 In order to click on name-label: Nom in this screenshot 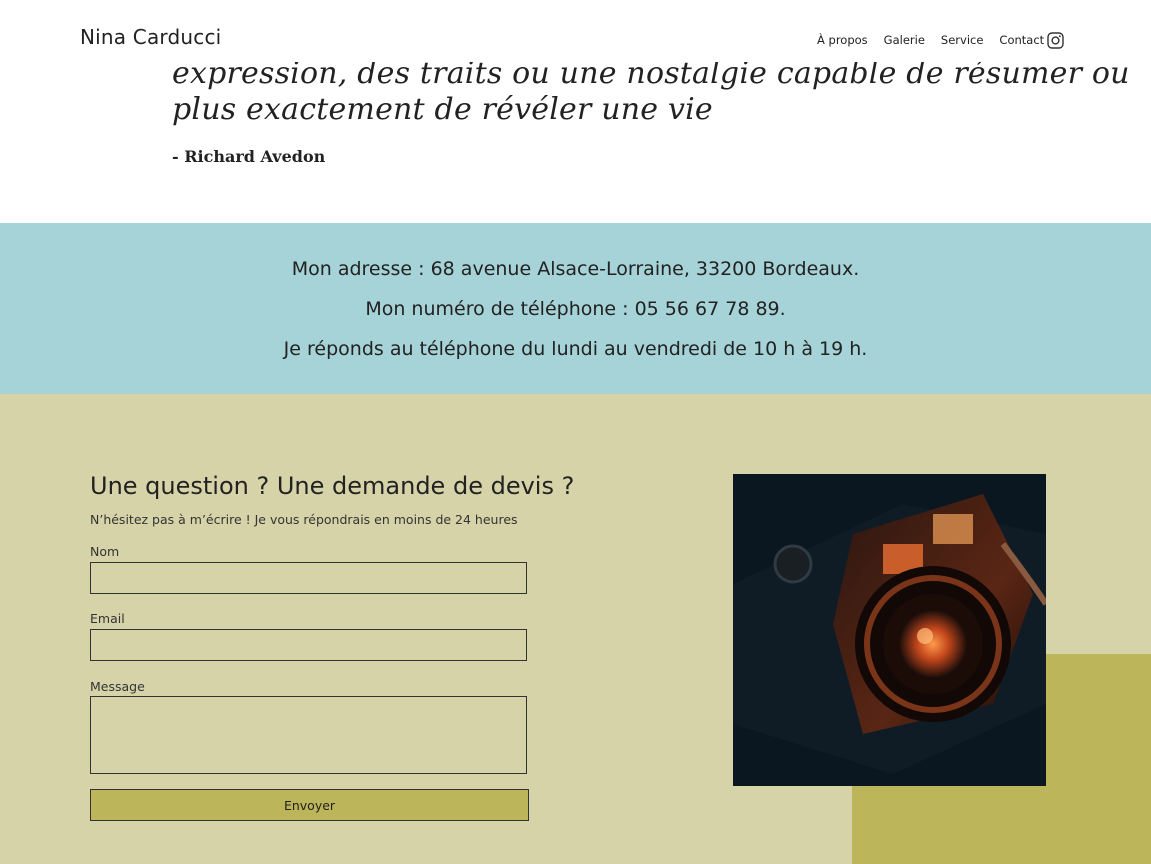, I will do `click(105, 551)`.